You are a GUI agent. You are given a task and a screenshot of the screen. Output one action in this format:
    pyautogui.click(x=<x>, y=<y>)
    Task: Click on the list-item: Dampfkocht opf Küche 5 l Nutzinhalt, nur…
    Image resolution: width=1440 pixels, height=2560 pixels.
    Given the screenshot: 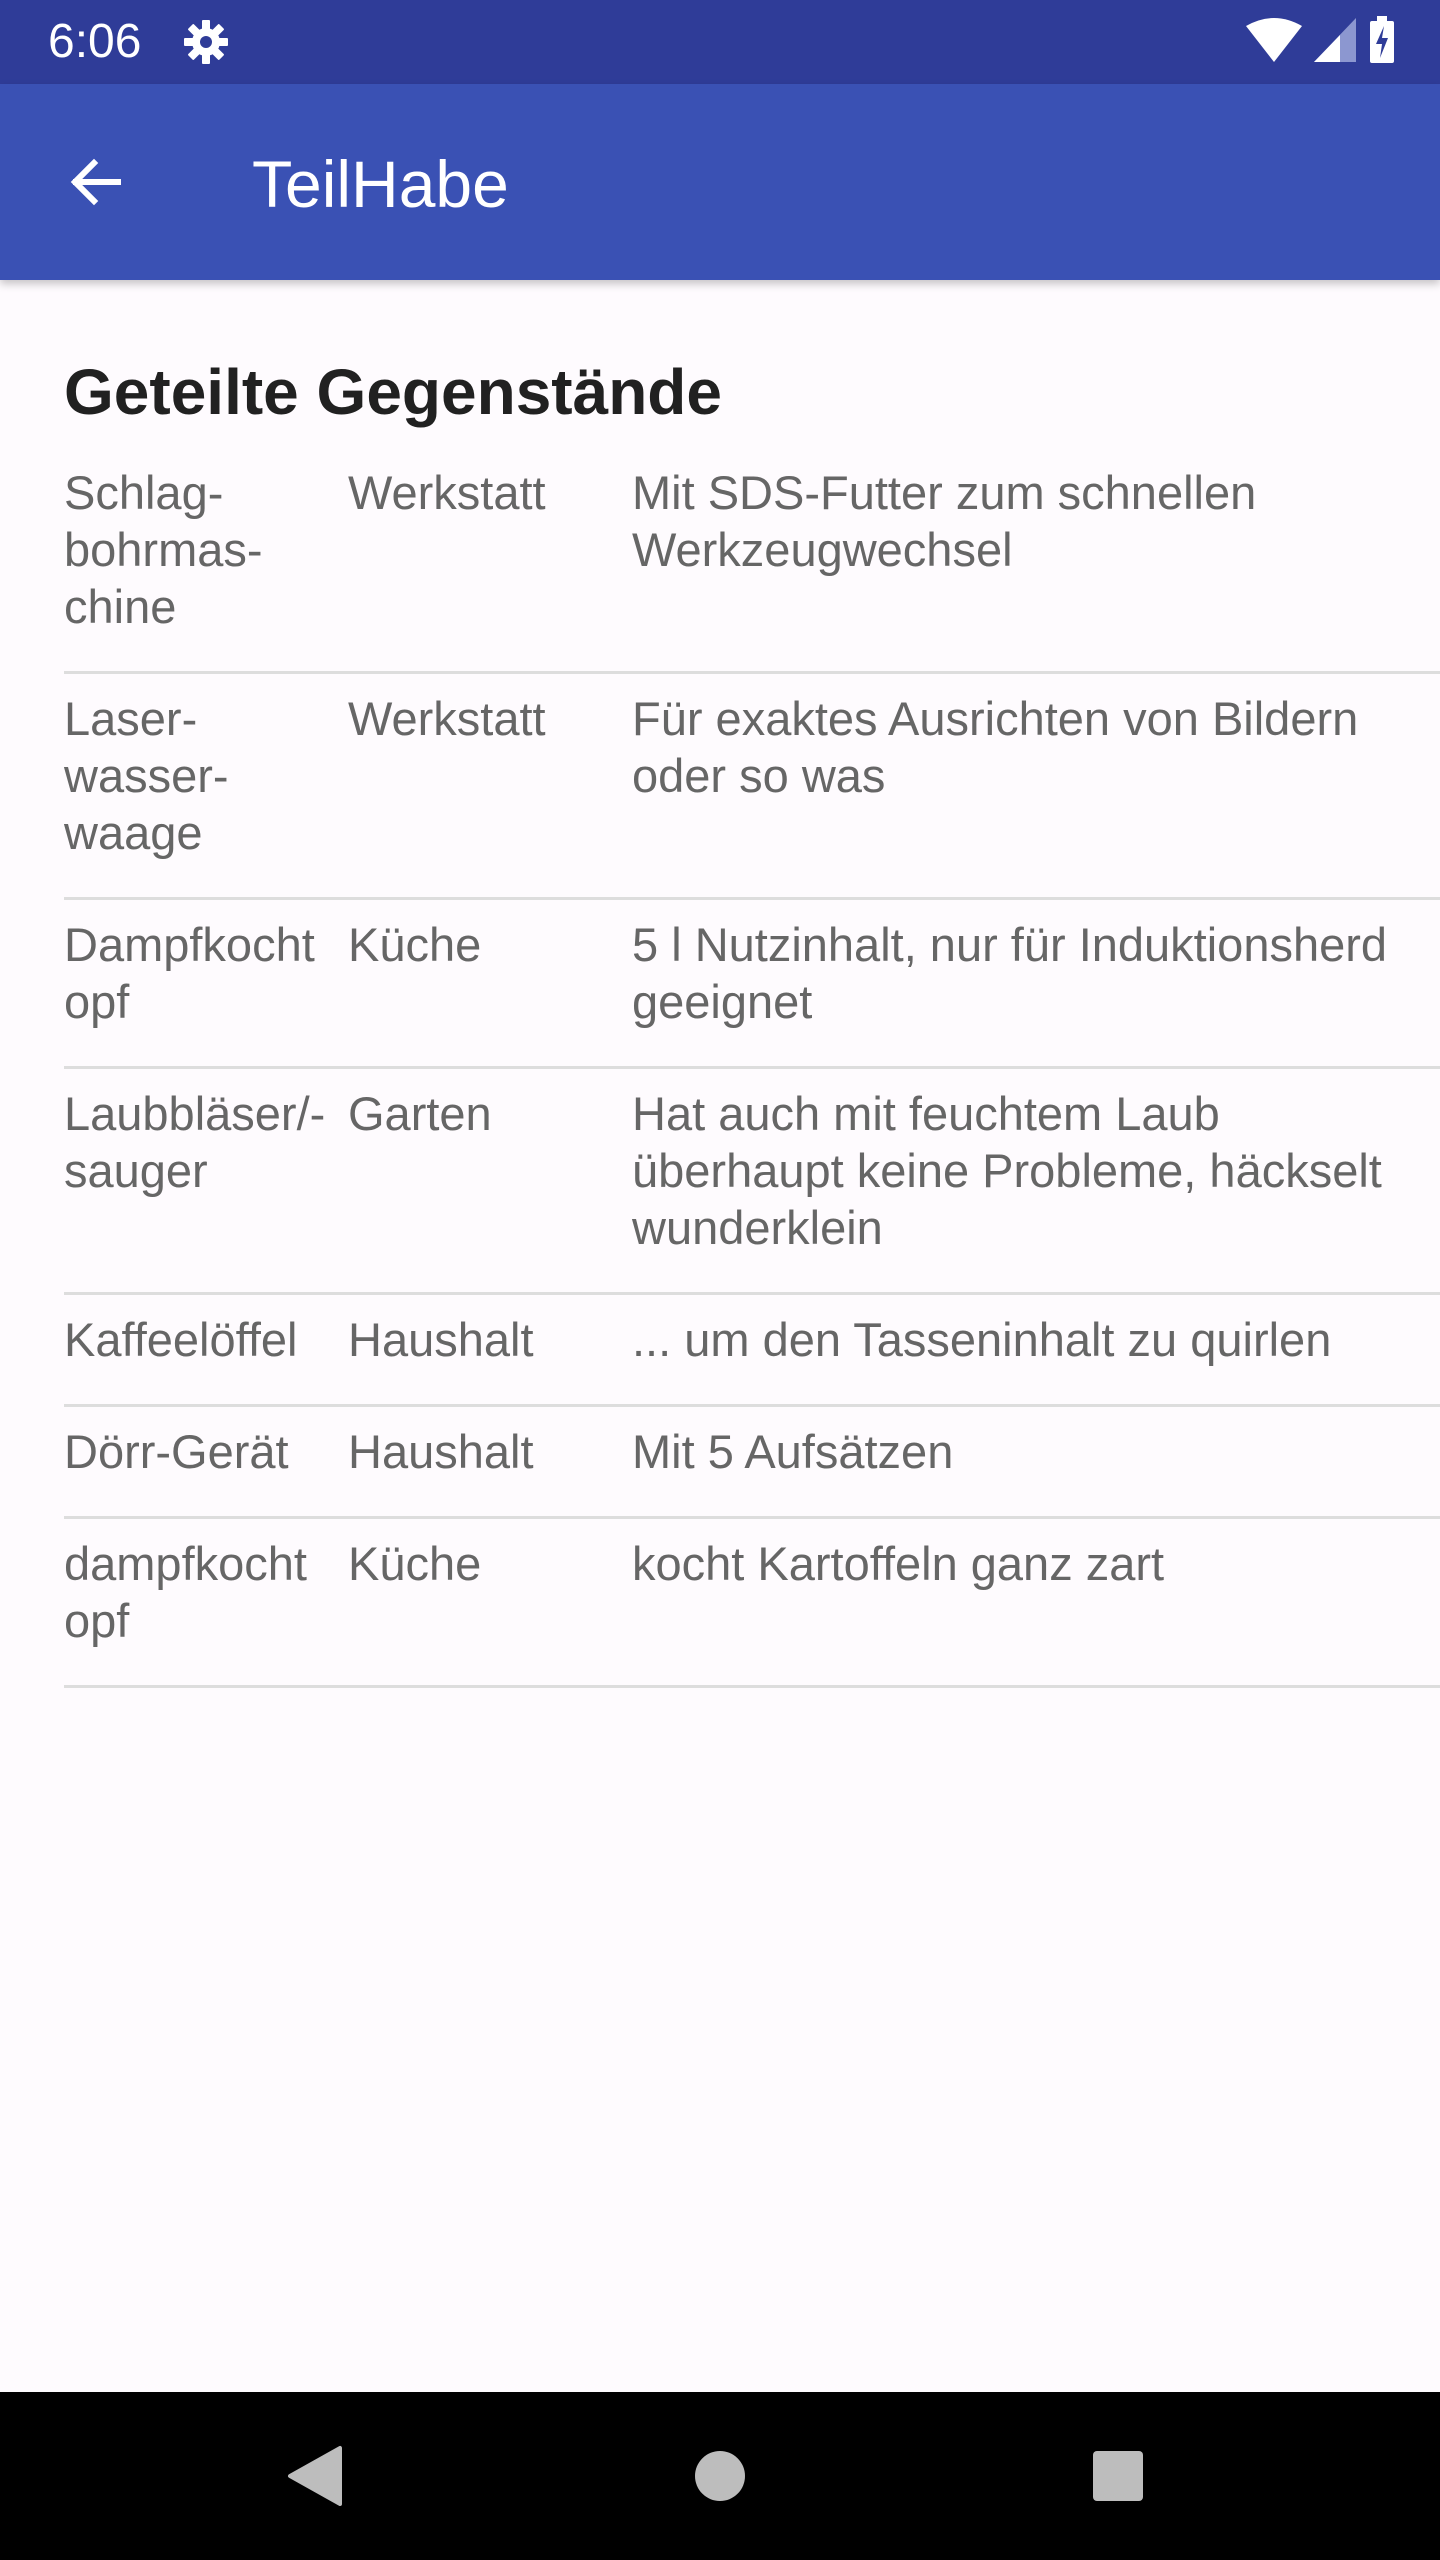 What is the action you would take?
    pyautogui.click(x=752, y=984)
    